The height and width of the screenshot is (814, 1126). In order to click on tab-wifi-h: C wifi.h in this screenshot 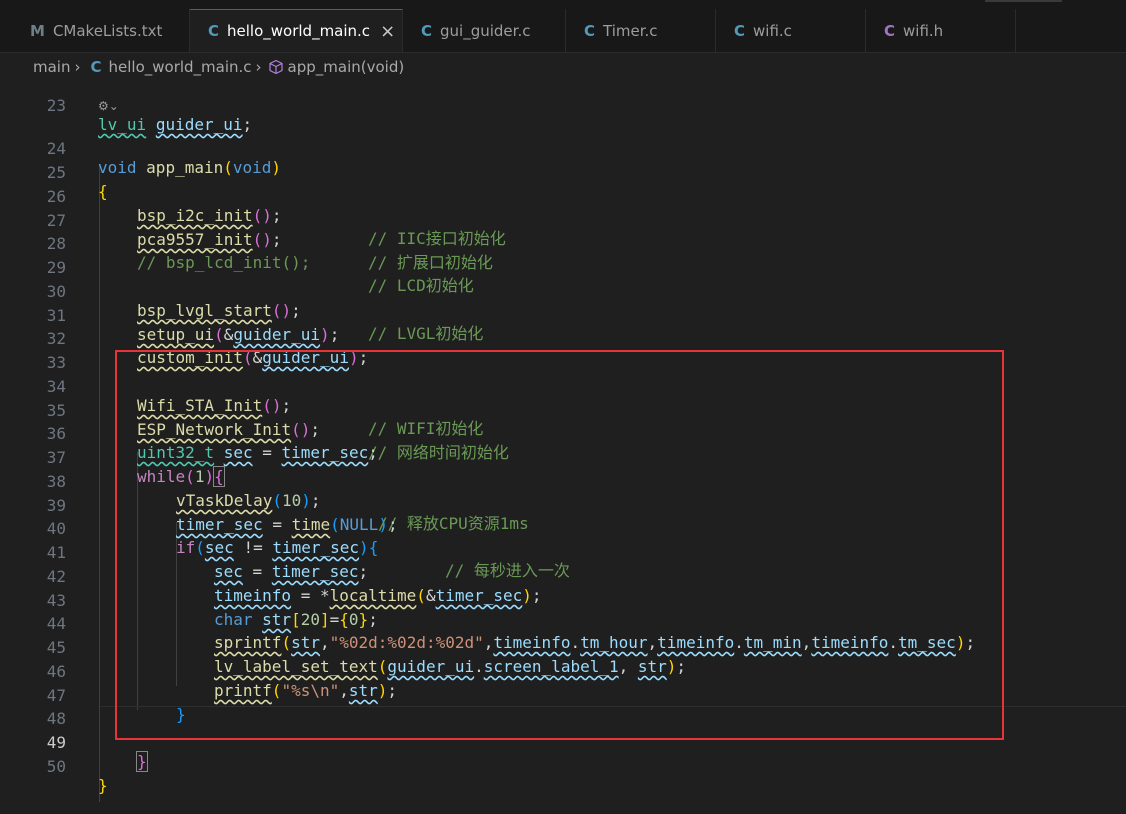, I will do `click(941, 30)`.